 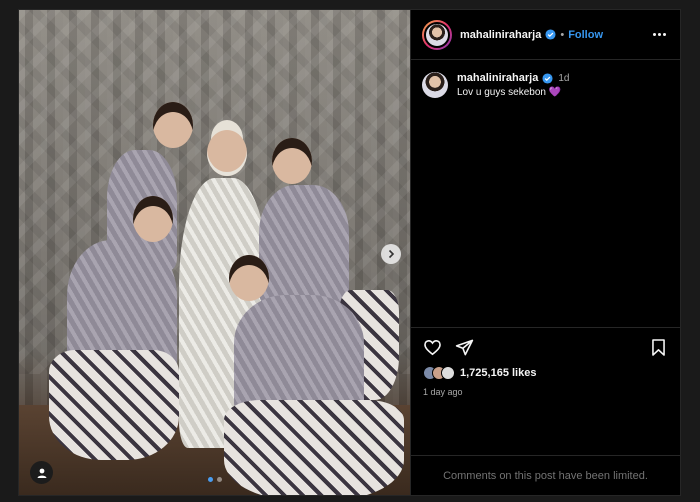 I want to click on caption-time: 1d, so click(x=563, y=78).